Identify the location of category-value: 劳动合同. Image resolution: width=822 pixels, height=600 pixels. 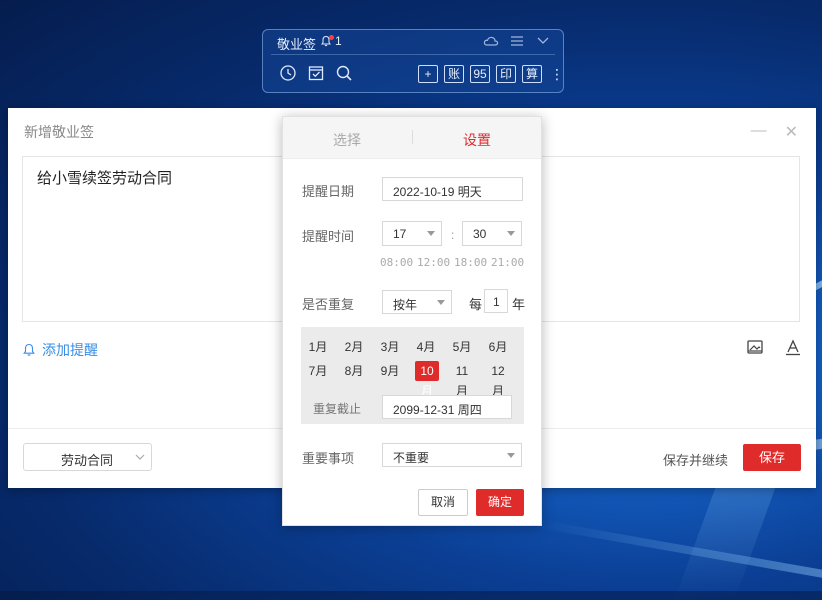
(87, 460).